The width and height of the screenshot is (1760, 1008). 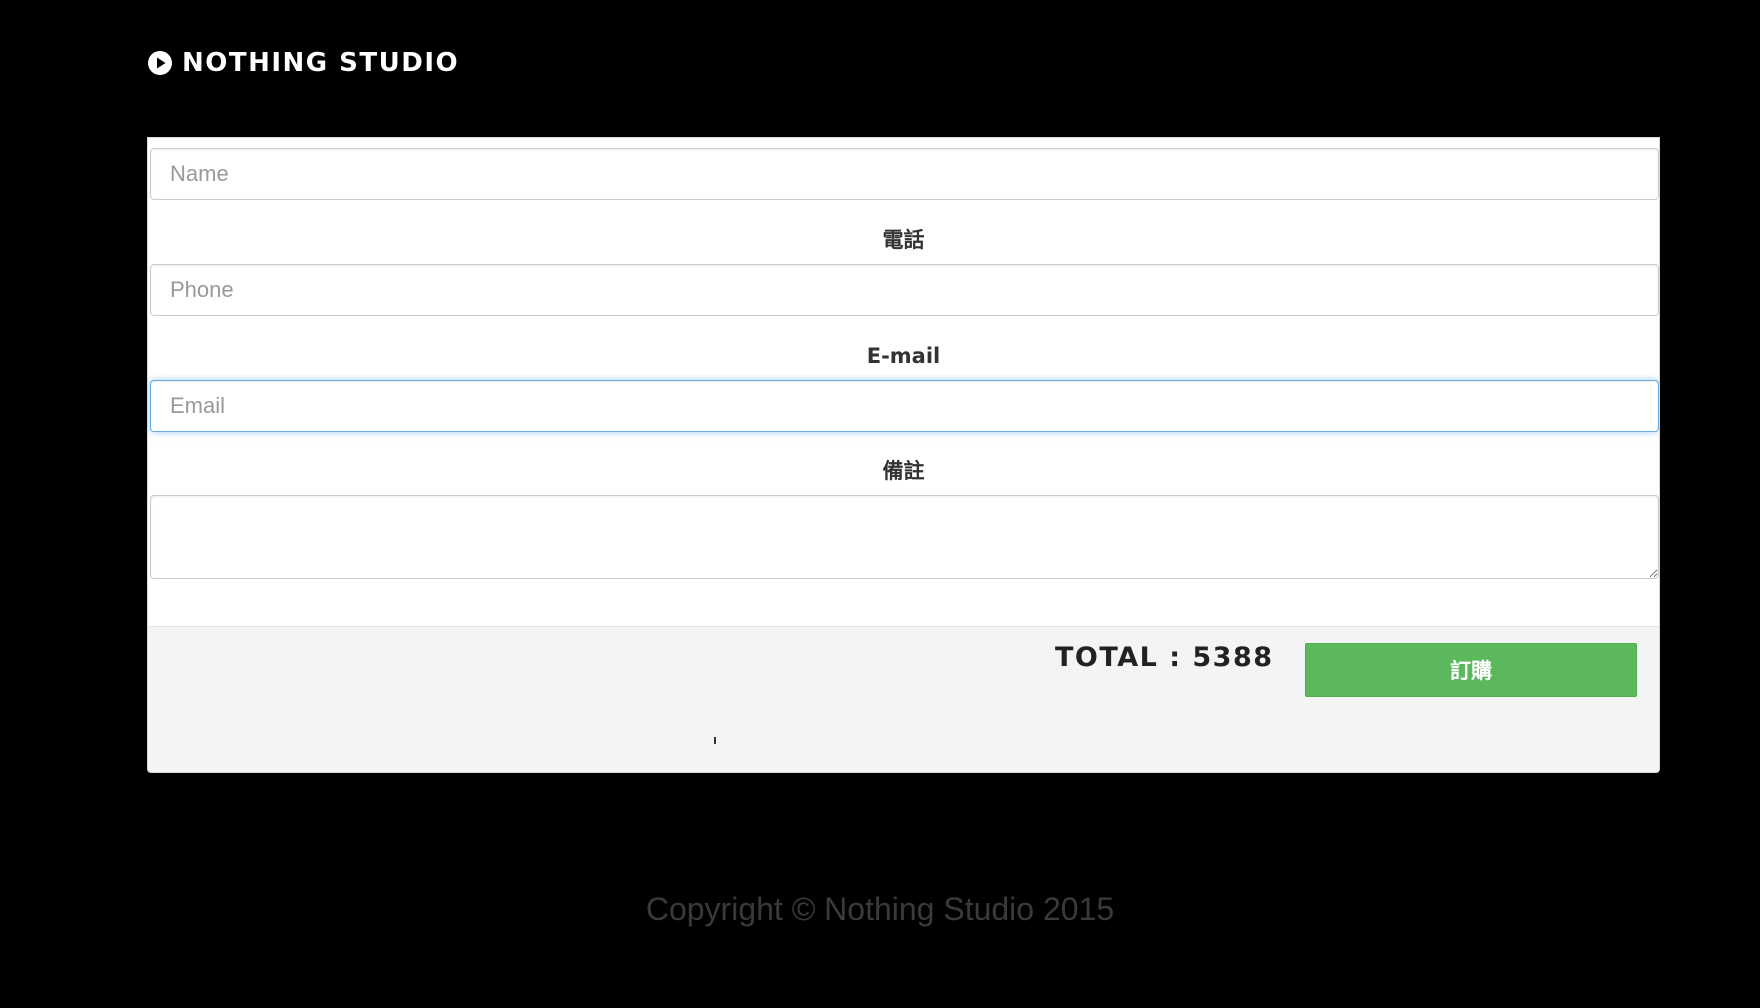 I want to click on play-circle-icon, so click(x=160, y=63).